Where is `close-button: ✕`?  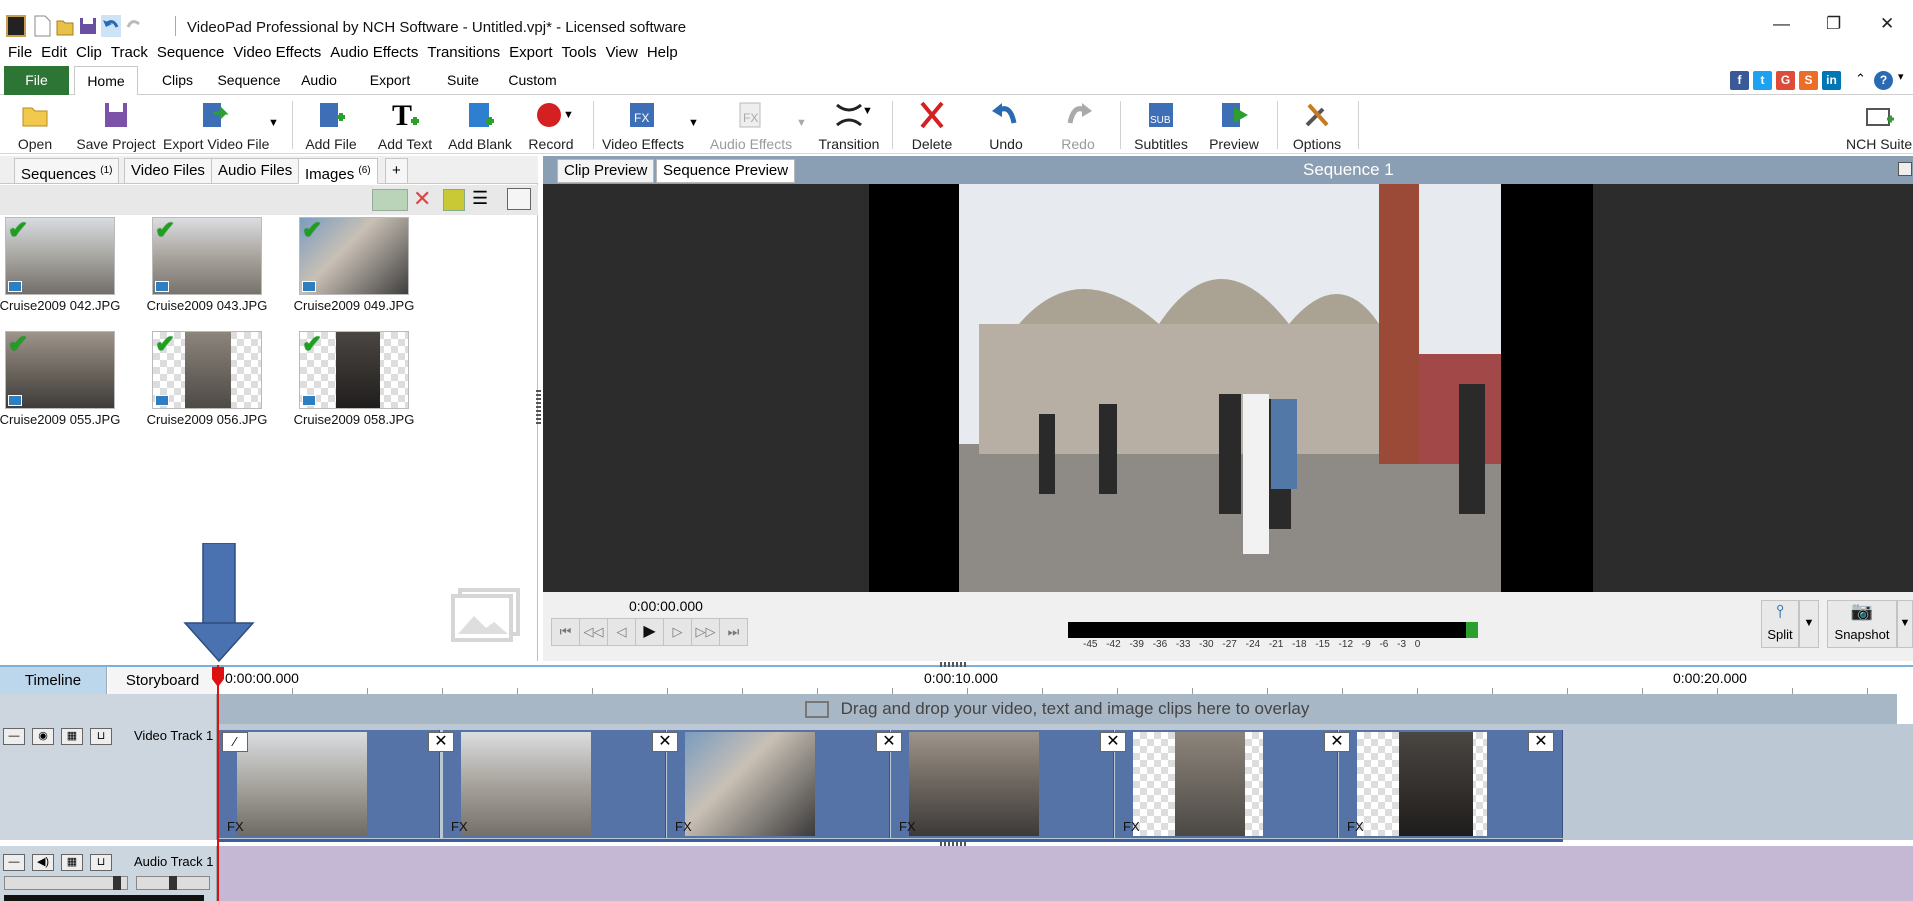 close-button: ✕ is located at coordinates (1887, 24).